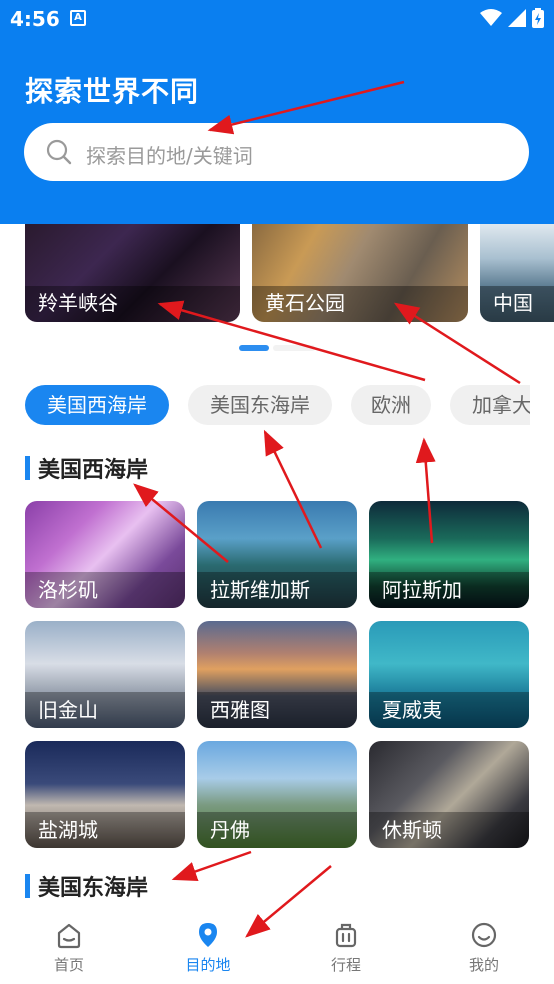  What do you see at coordinates (484, 935) in the screenshot?
I see `smiley-profile-icon` at bounding box center [484, 935].